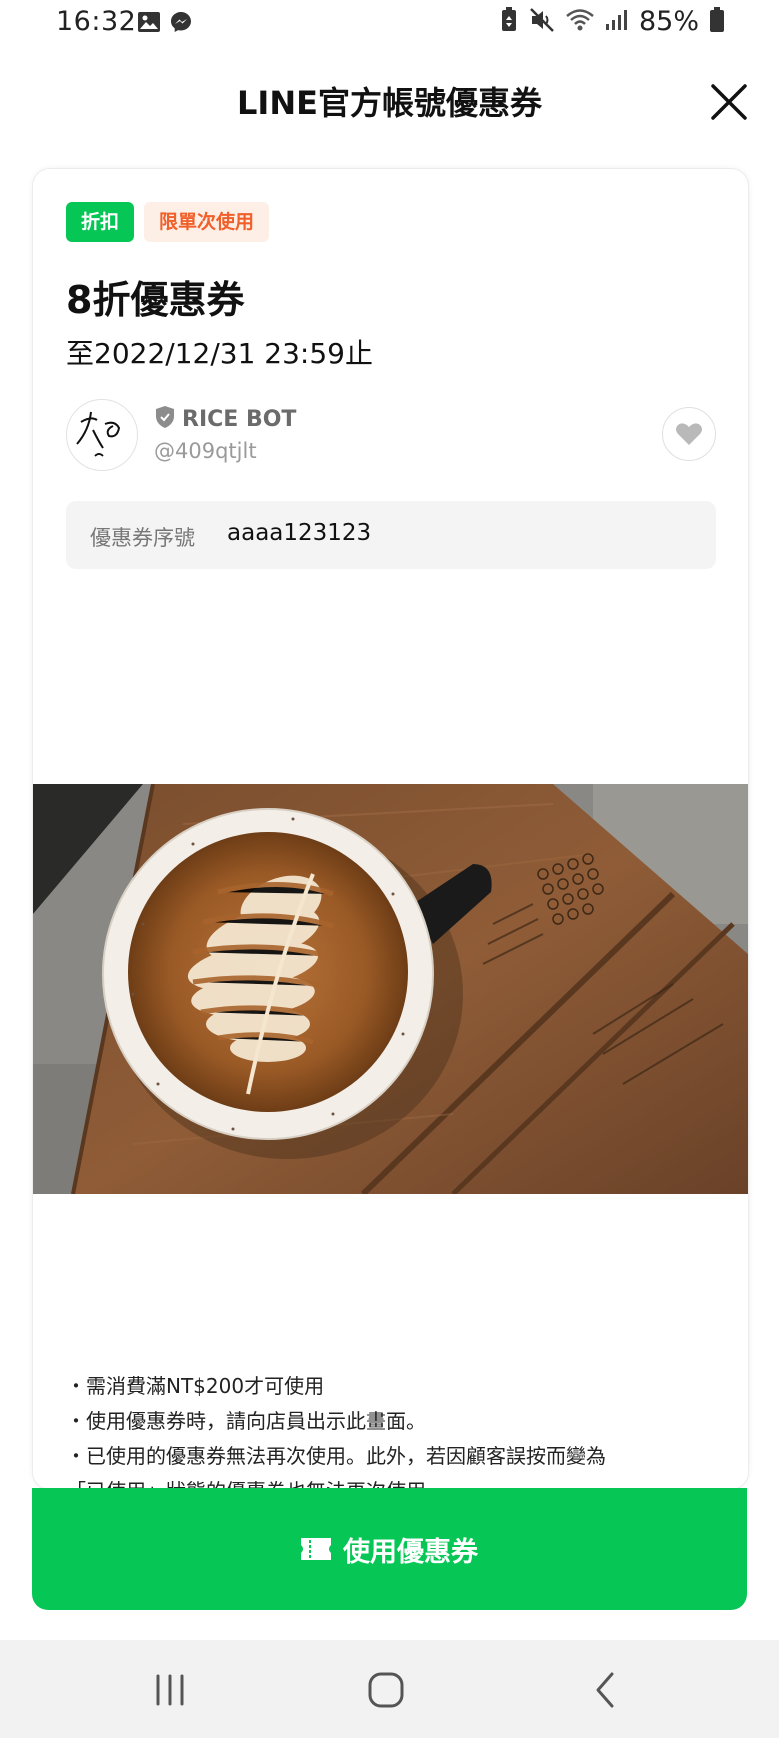 The width and height of the screenshot is (779, 1738). Describe the element at coordinates (205, 451) in the screenshot. I see `account-id: @409qtjlt` at that location.